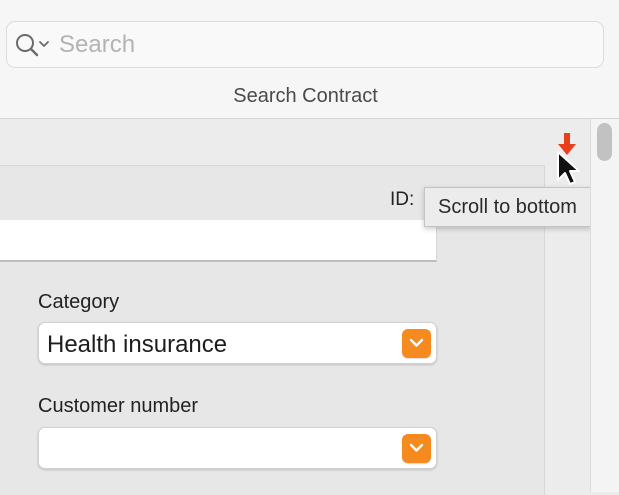  What do you see at coordinates (237, 343) in the screenshot?
I see `category-select: Health insurance` at bounding box center [237, 343].